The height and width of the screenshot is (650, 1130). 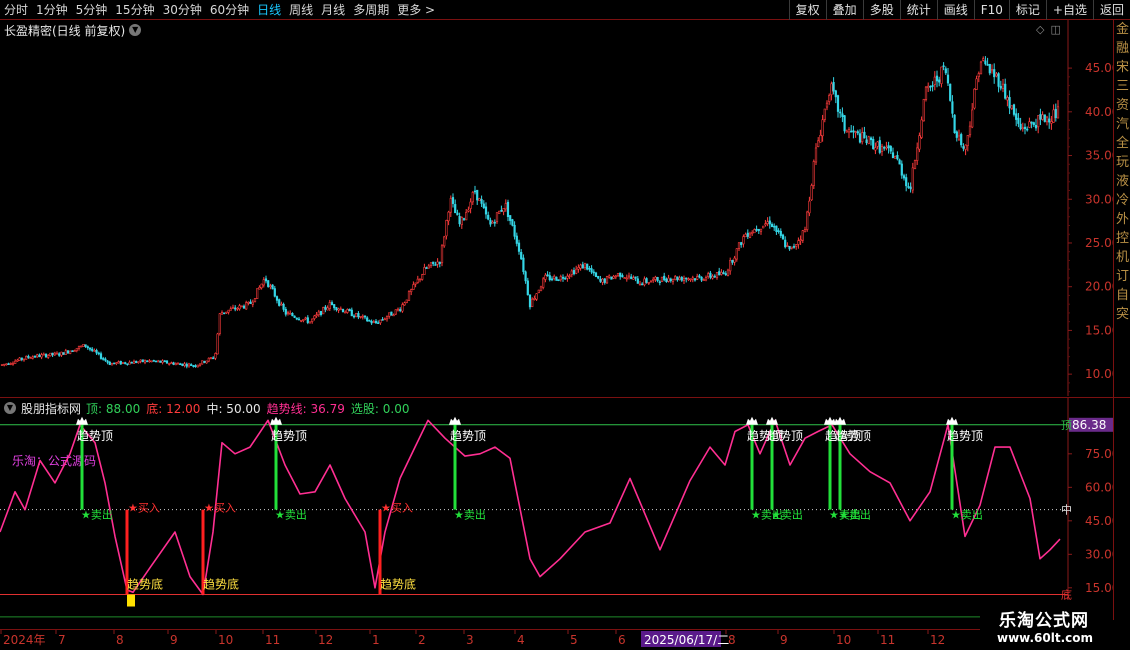 I want to click on toolbar-button-6: 标记, so click(x=1027, y=10).